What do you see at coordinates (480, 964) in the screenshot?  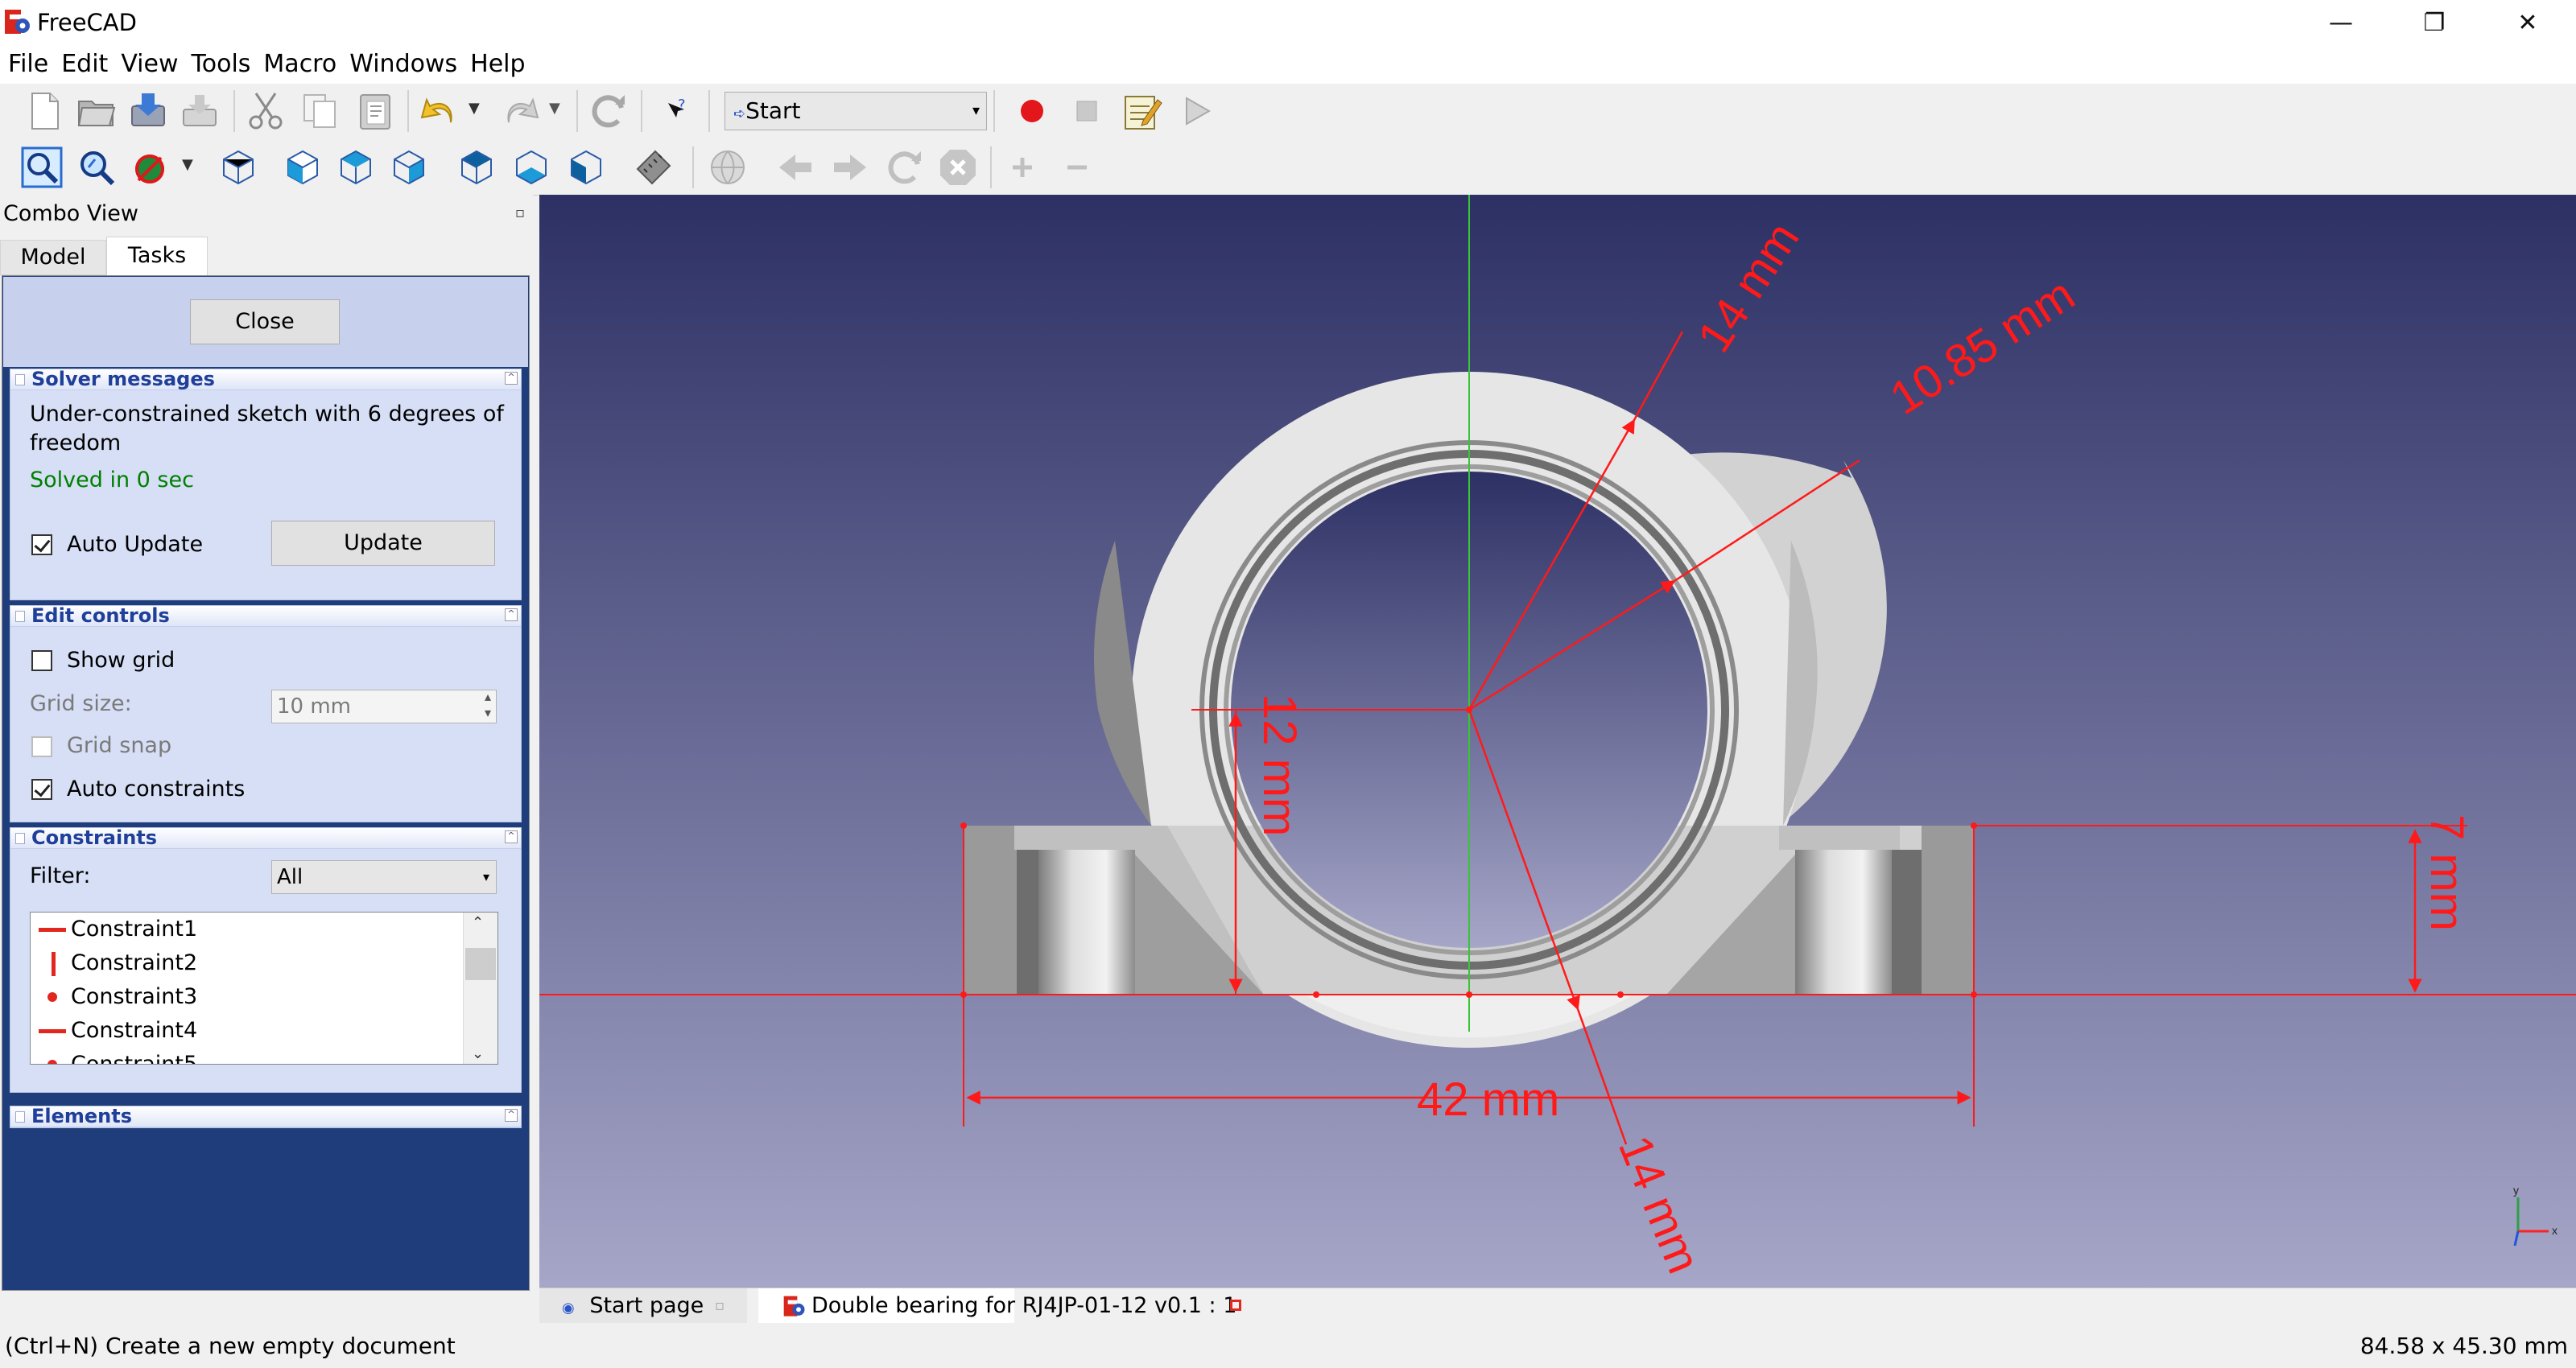 I see `scrollbar-thumb` at bounding box center [480, 964].